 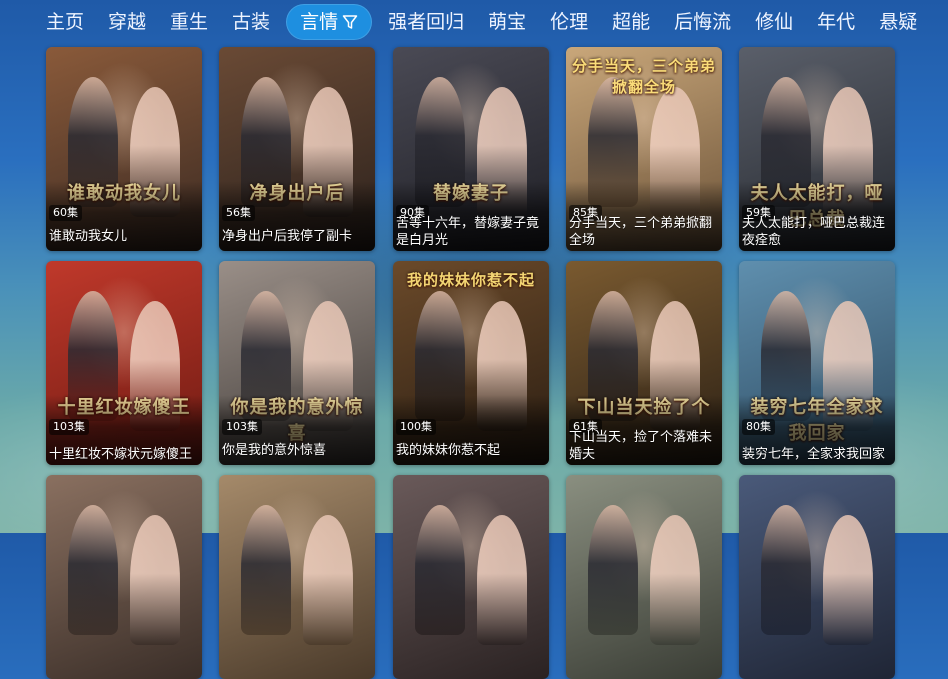 What do you see at coordinates (814, 454) in the screenshot?
I see `drama-title: 装穷七年，全家求我回家` at bounding box center [814, 454].